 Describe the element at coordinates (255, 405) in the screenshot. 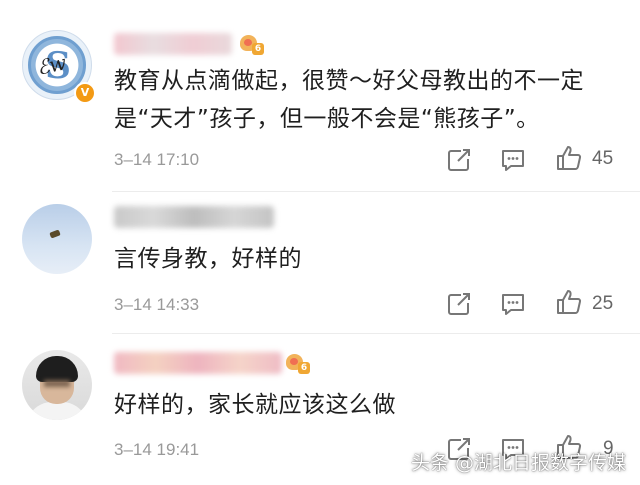

I see `comment-text-line: 好样的，家长就应该这么做` at that location.